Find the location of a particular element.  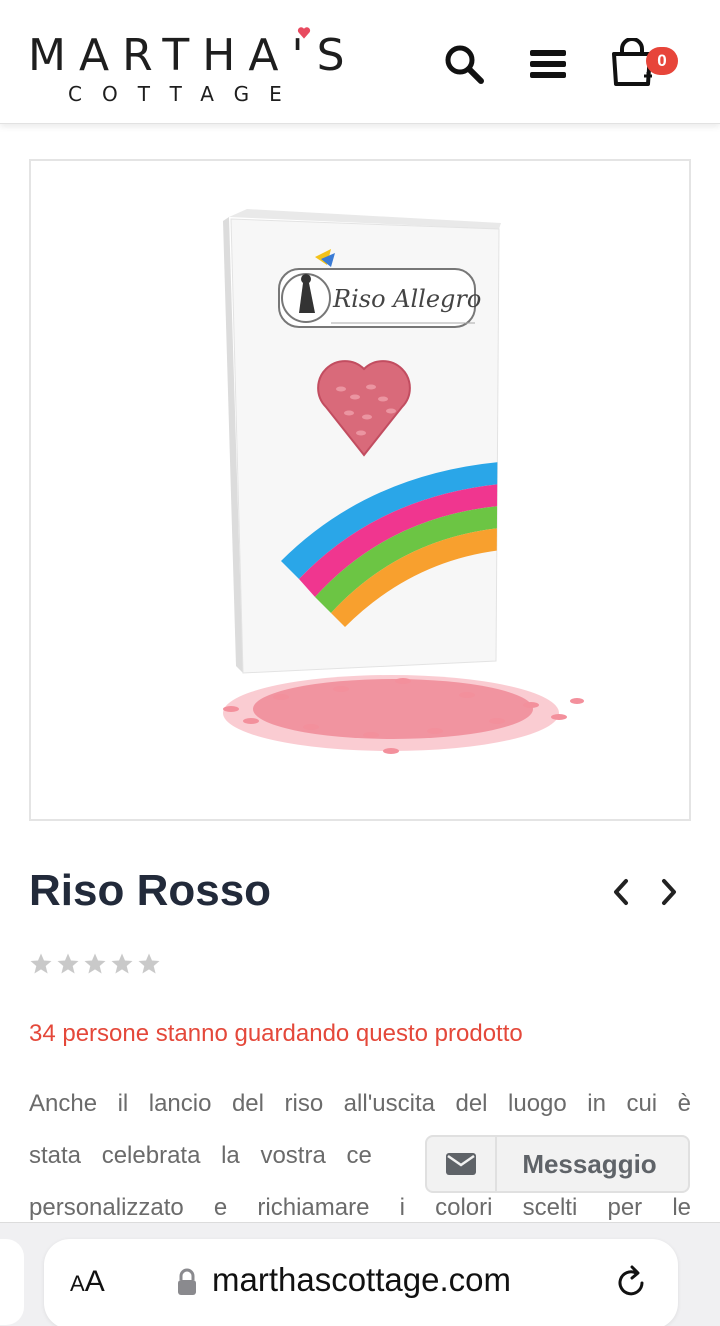

message-icon-box is located at coordinates (462, 1164).